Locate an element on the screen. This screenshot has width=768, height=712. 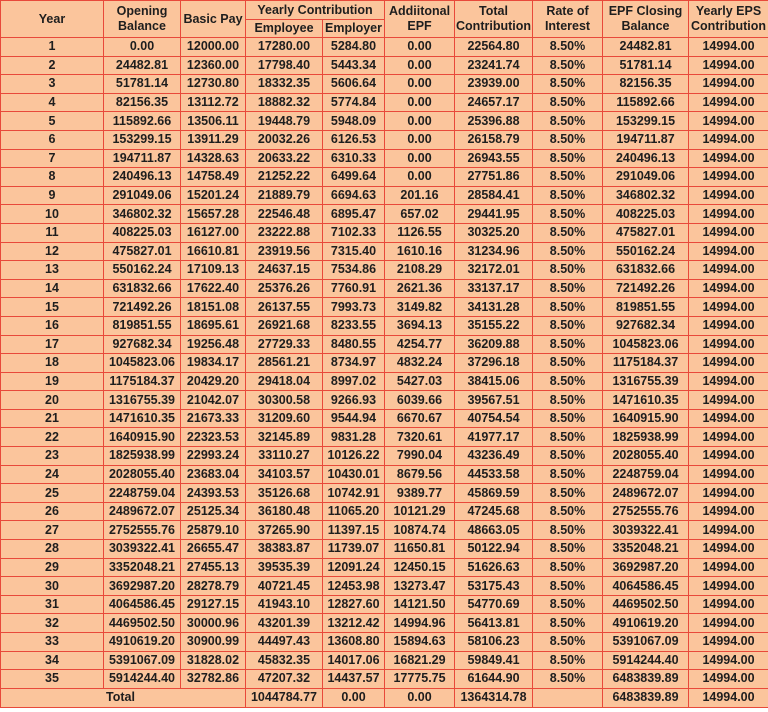
cell-employee: 40721.45 is located at coordinates (284, 586).